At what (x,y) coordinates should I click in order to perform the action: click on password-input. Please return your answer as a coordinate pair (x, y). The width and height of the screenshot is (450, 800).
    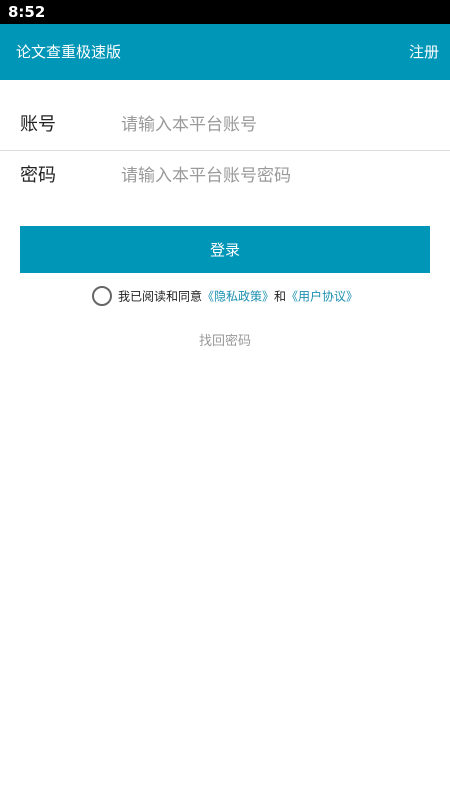
    Looking at the image, I should click on (276, 176).